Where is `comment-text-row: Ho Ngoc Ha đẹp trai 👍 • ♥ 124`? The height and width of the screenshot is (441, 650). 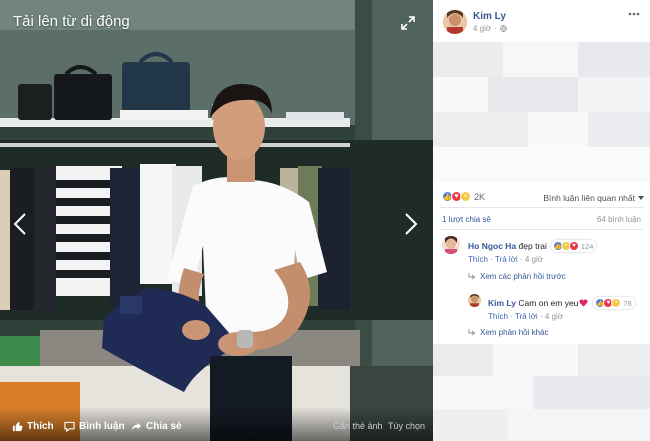
comment-text-row: Ho Ngoc Ha đẹp trai 👍 • ♥ 124 is located at coordinates (532, 246).